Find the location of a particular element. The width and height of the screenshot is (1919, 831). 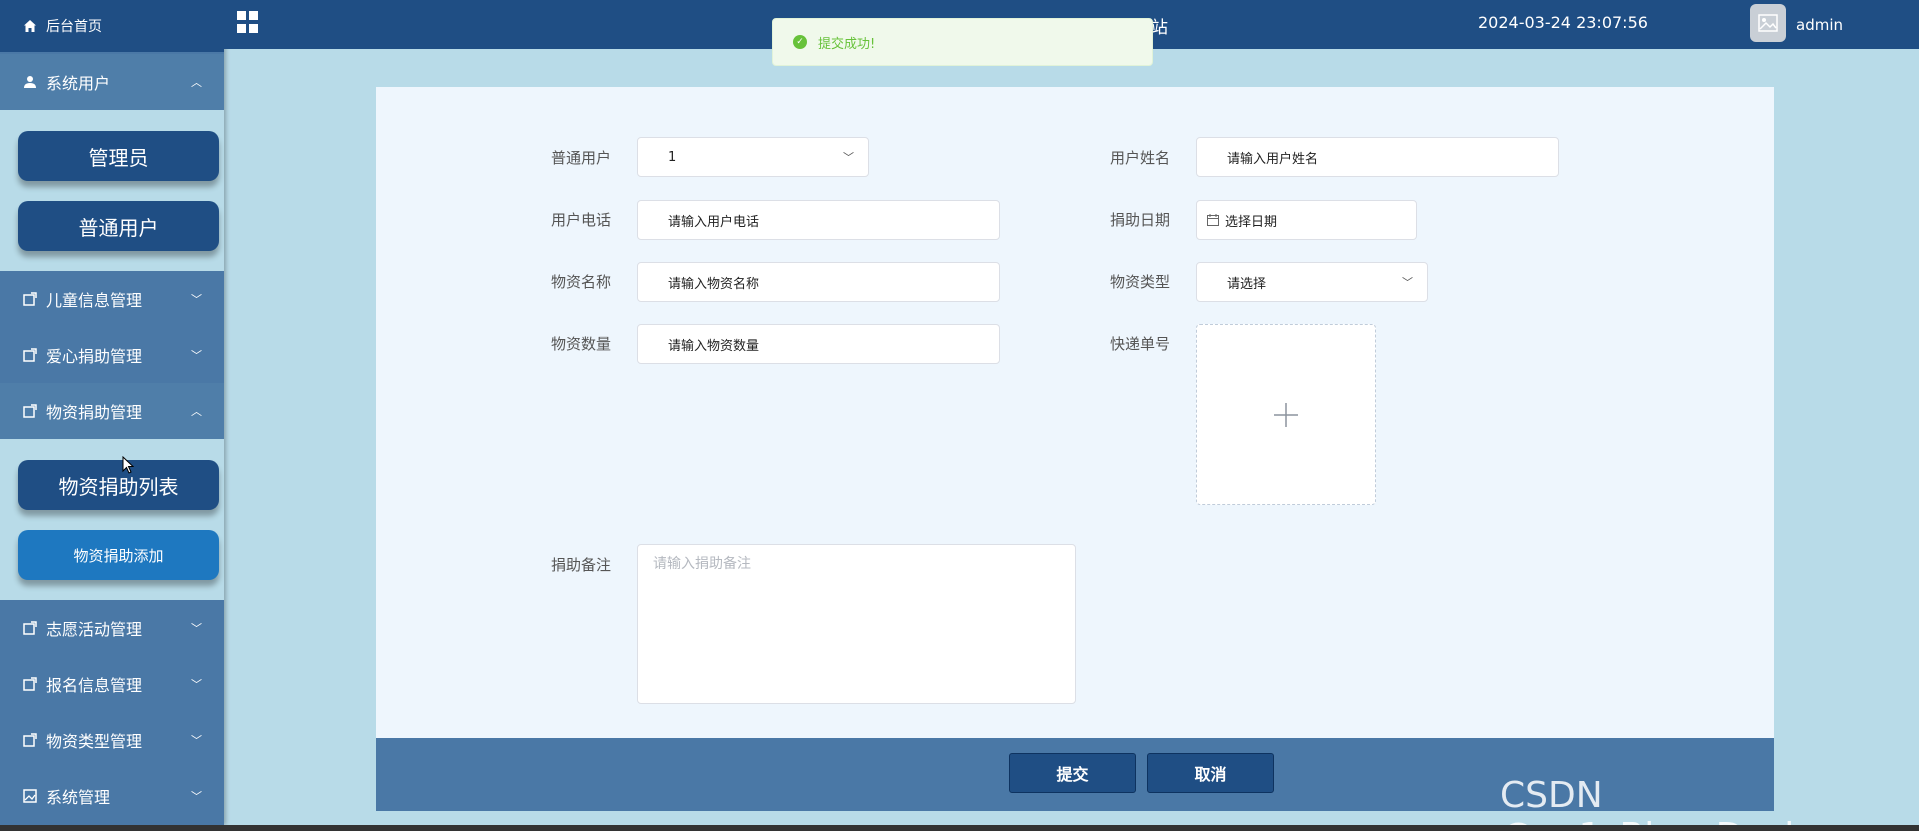

sidebar-menu-goods-type: 物资类型管理 ﹀ is located at coordinates (112, 740).